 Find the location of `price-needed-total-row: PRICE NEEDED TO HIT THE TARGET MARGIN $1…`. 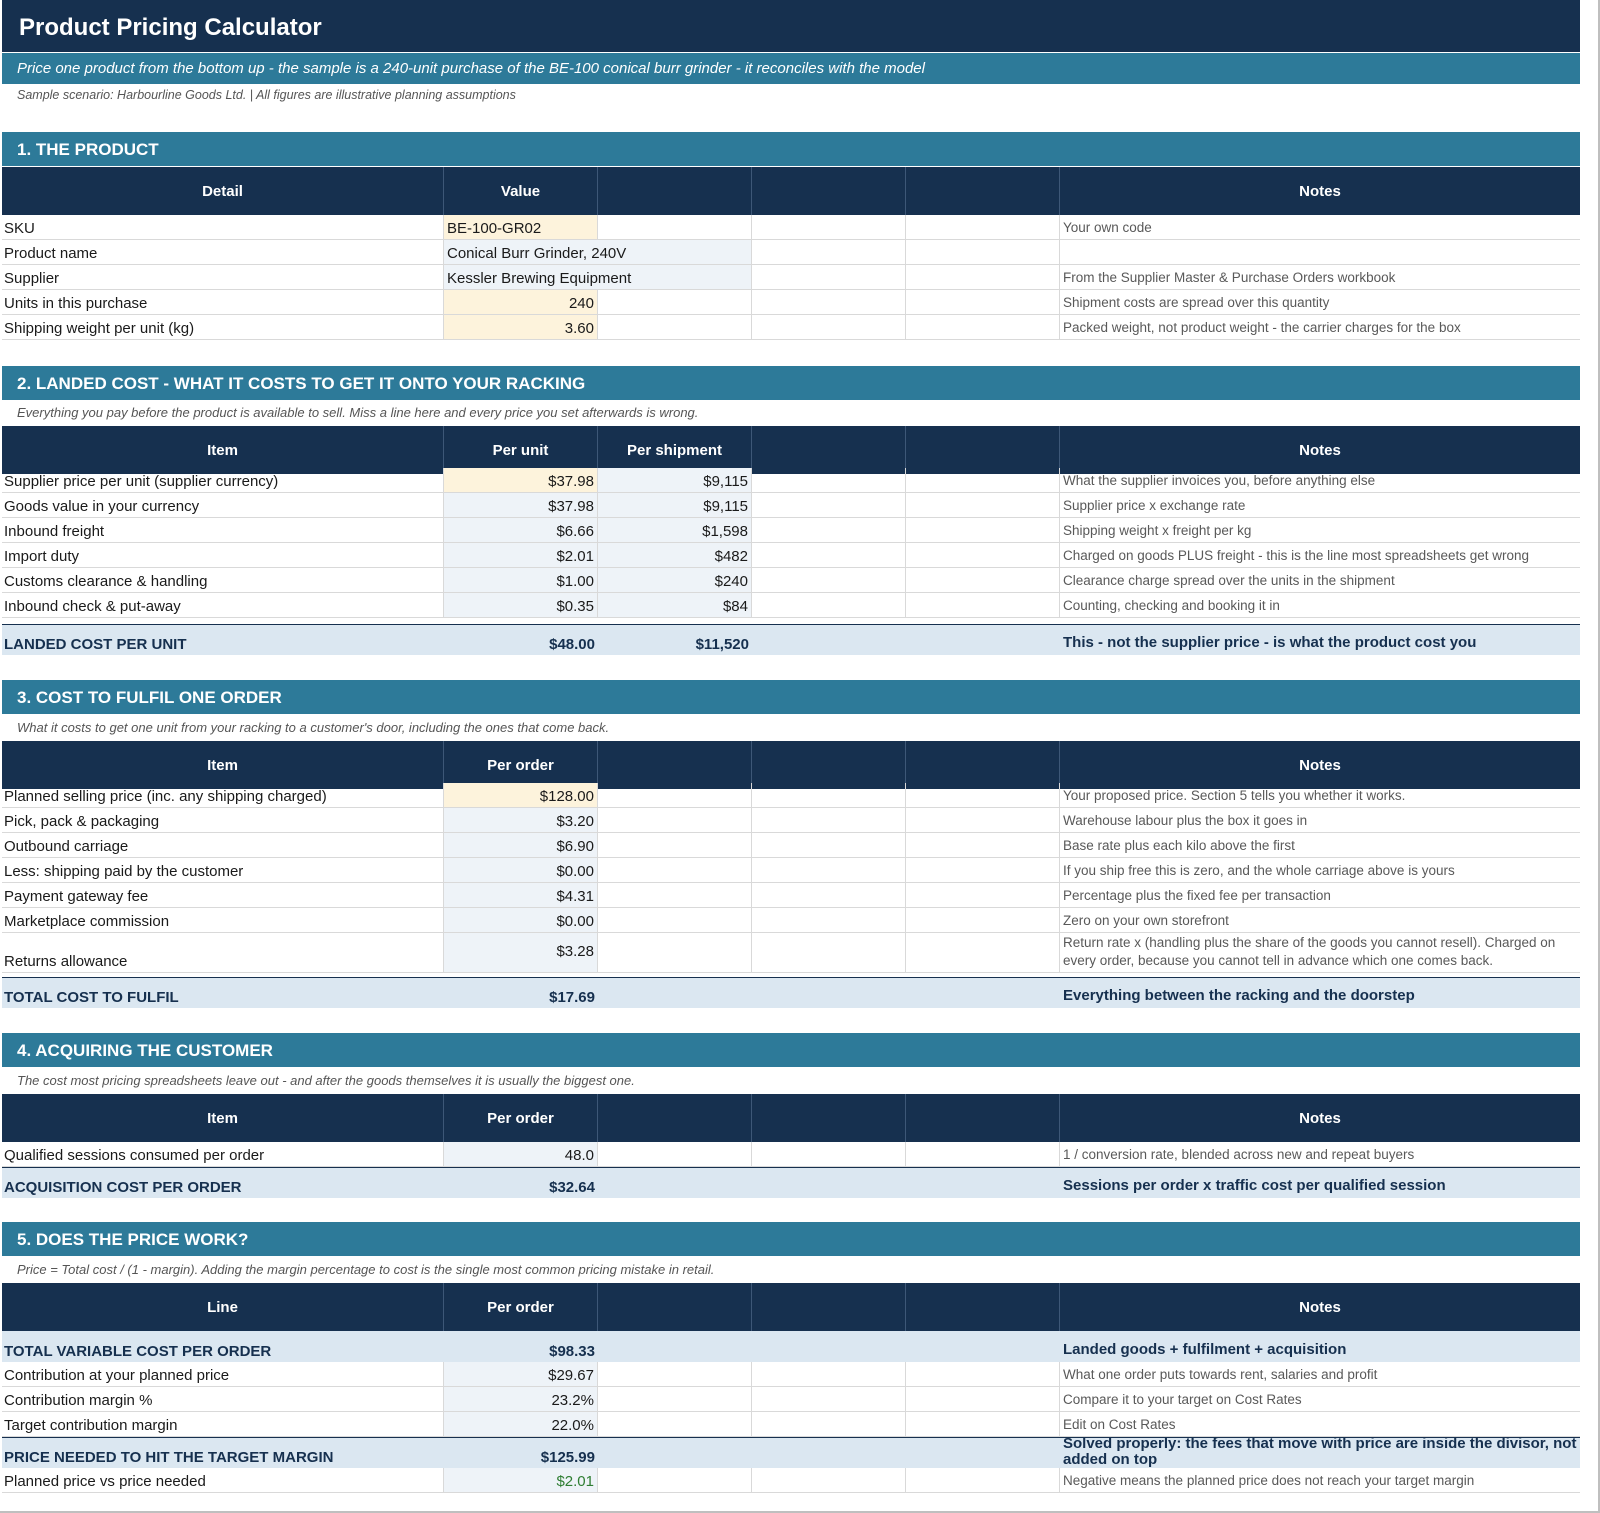

price-needed-total-row: PRICE NEEDED TO HIT THE TARGET MARGIN $1… is located at coordinates (791, 1452).